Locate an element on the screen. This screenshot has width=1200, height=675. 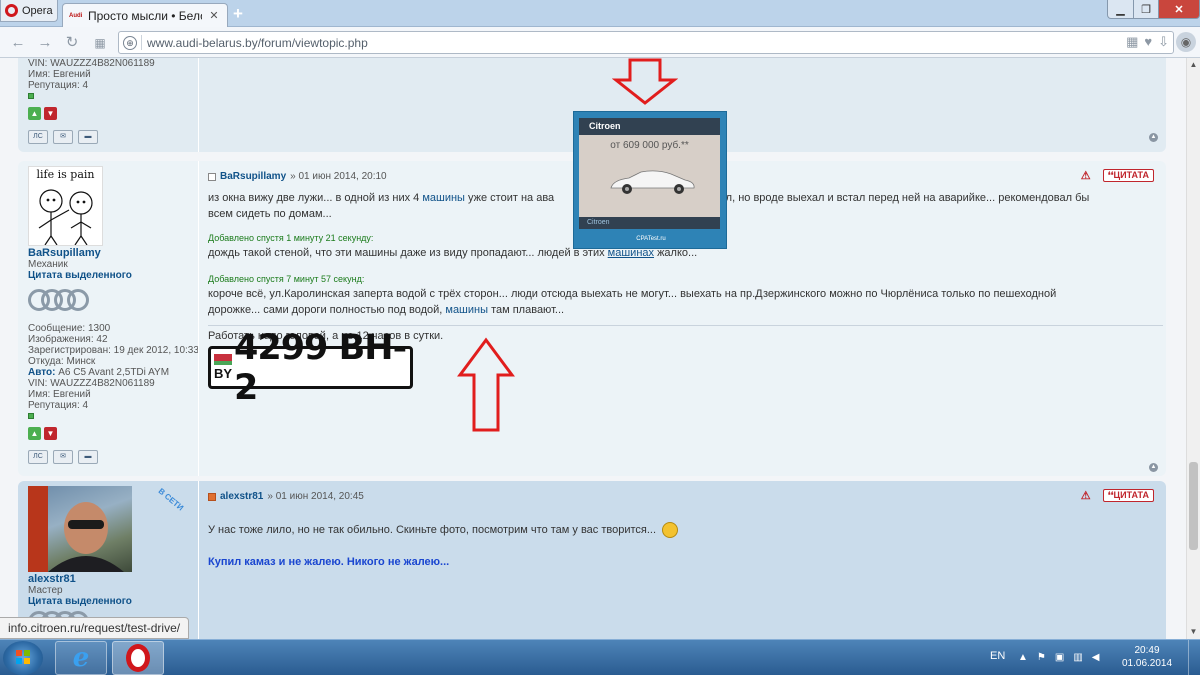
audi-rings-icon is located at coordinates (59, 300).